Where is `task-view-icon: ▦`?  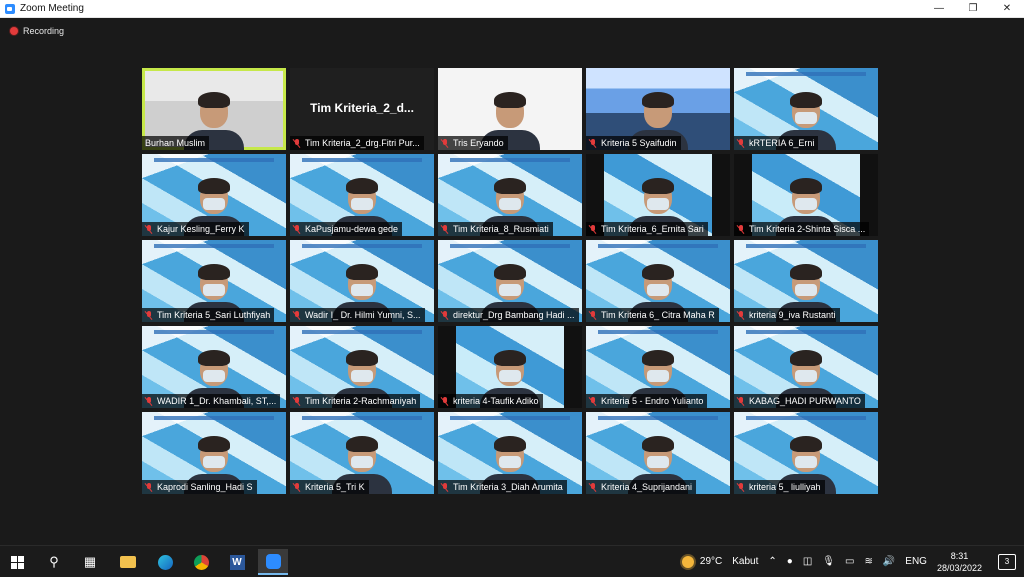
task-view-icon: ▦ is located at coordinates (90, 562).